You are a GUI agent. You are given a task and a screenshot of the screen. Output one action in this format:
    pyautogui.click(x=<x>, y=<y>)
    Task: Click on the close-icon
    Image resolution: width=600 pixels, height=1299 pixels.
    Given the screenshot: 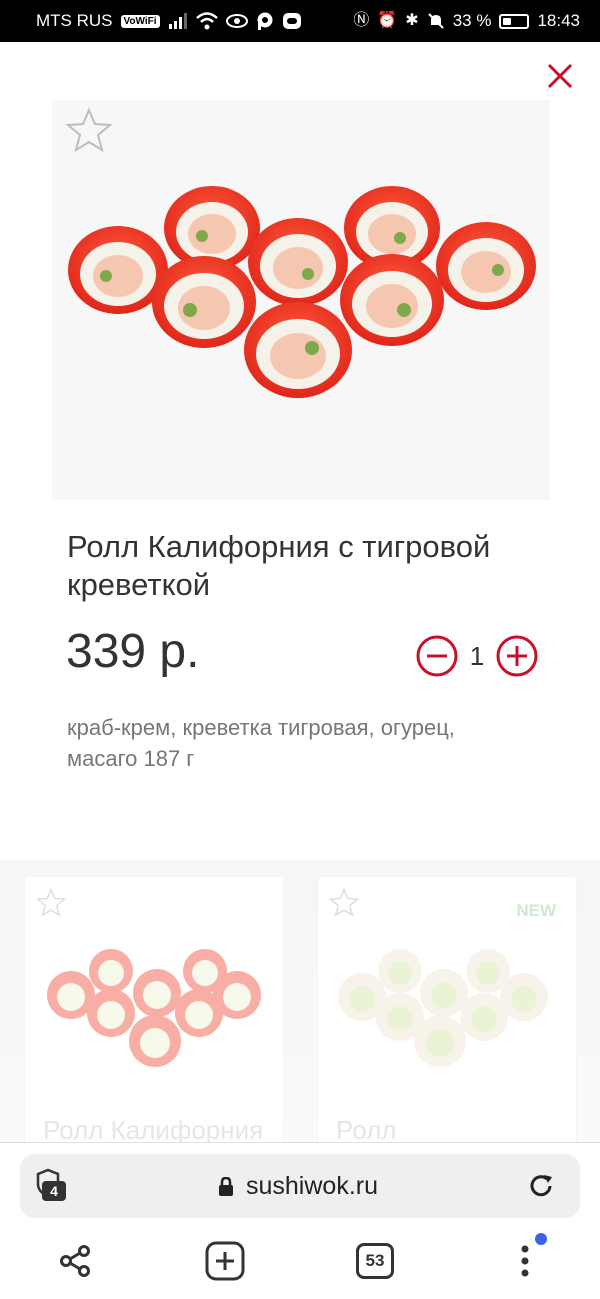 What is the action you would take?
    pyautogui.click(x=560, y=76)
    